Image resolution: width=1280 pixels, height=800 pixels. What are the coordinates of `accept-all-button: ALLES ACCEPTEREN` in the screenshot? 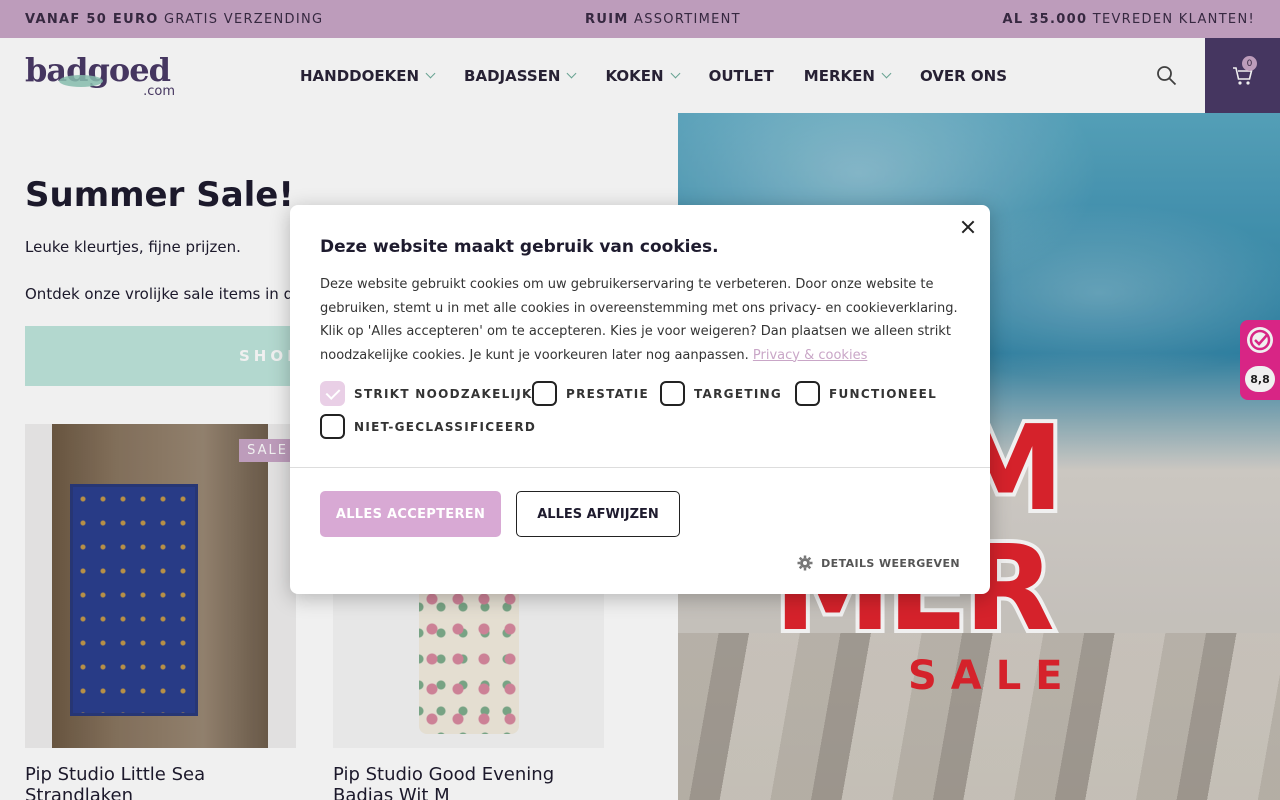 It's located at (410, 514).